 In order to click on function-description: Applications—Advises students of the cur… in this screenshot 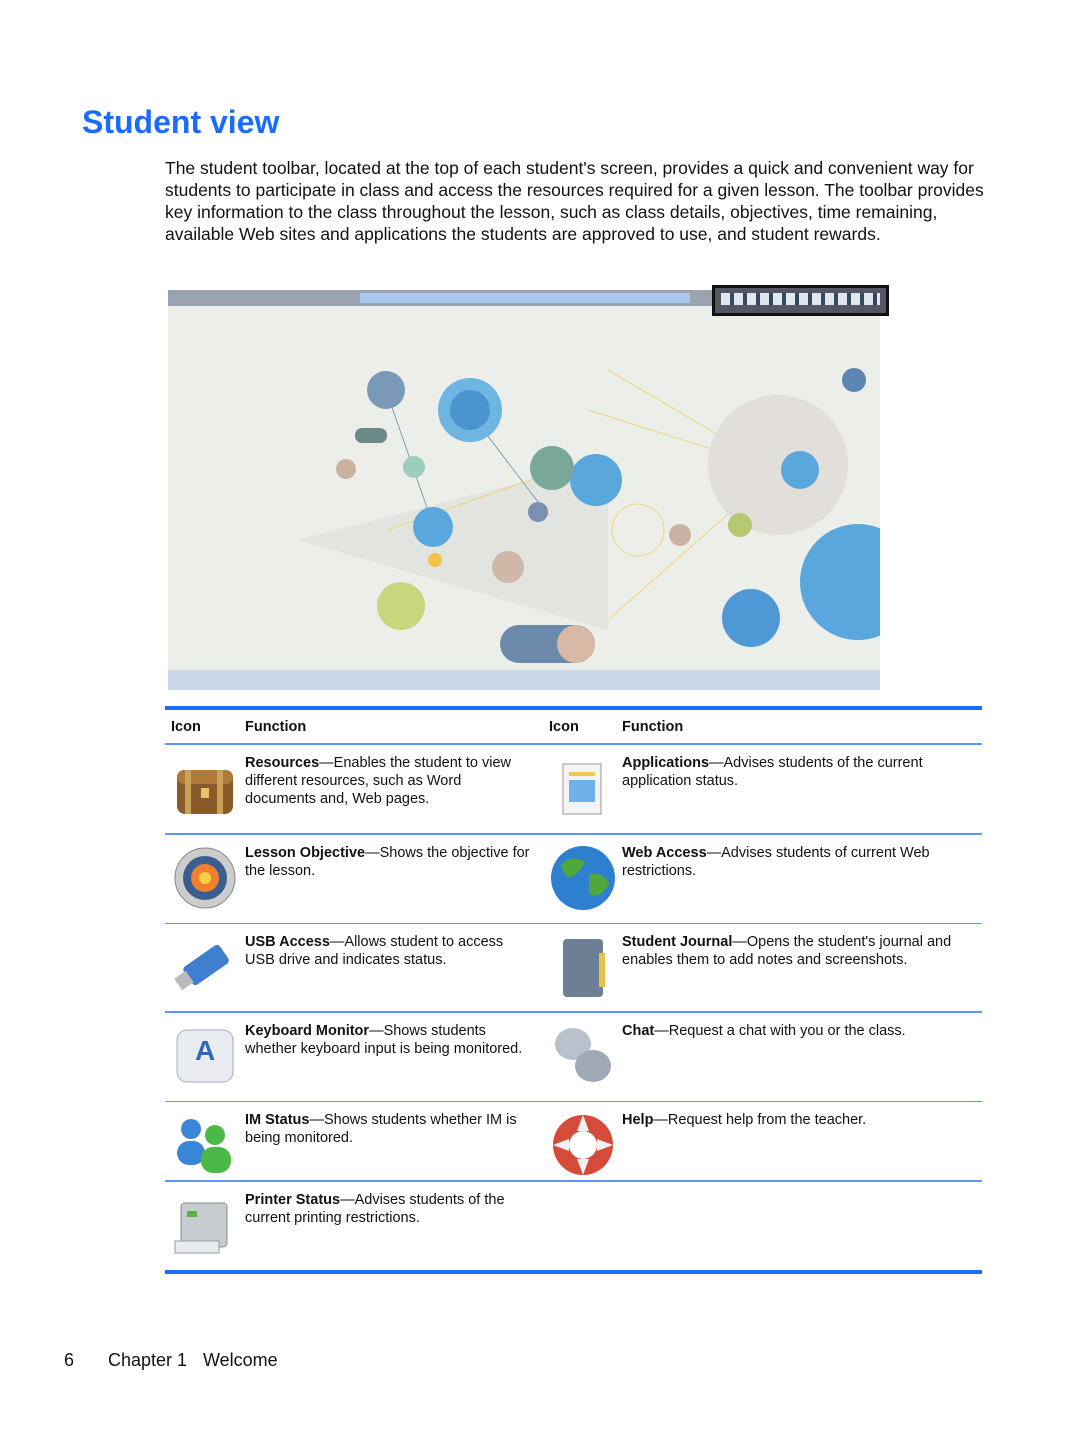, I will do `click(802, 793)`.